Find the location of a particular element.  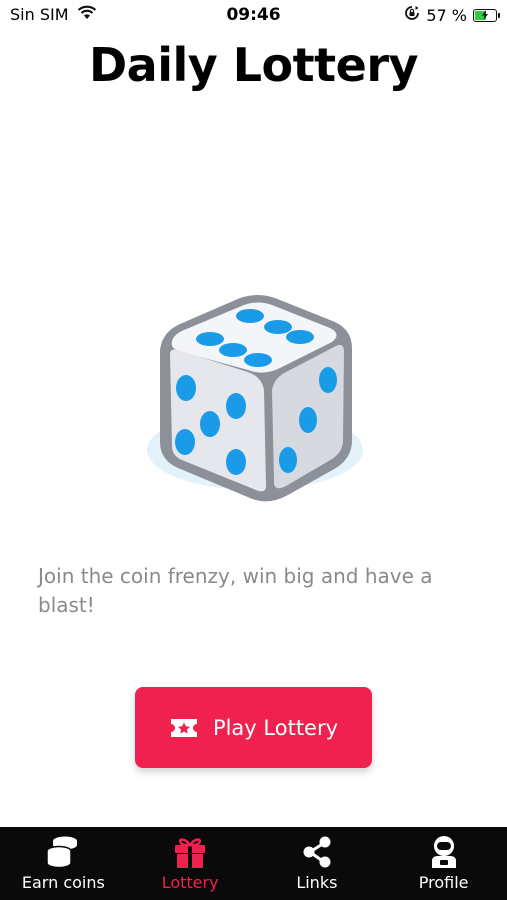

share-icon is located at coordinates (317, 852).